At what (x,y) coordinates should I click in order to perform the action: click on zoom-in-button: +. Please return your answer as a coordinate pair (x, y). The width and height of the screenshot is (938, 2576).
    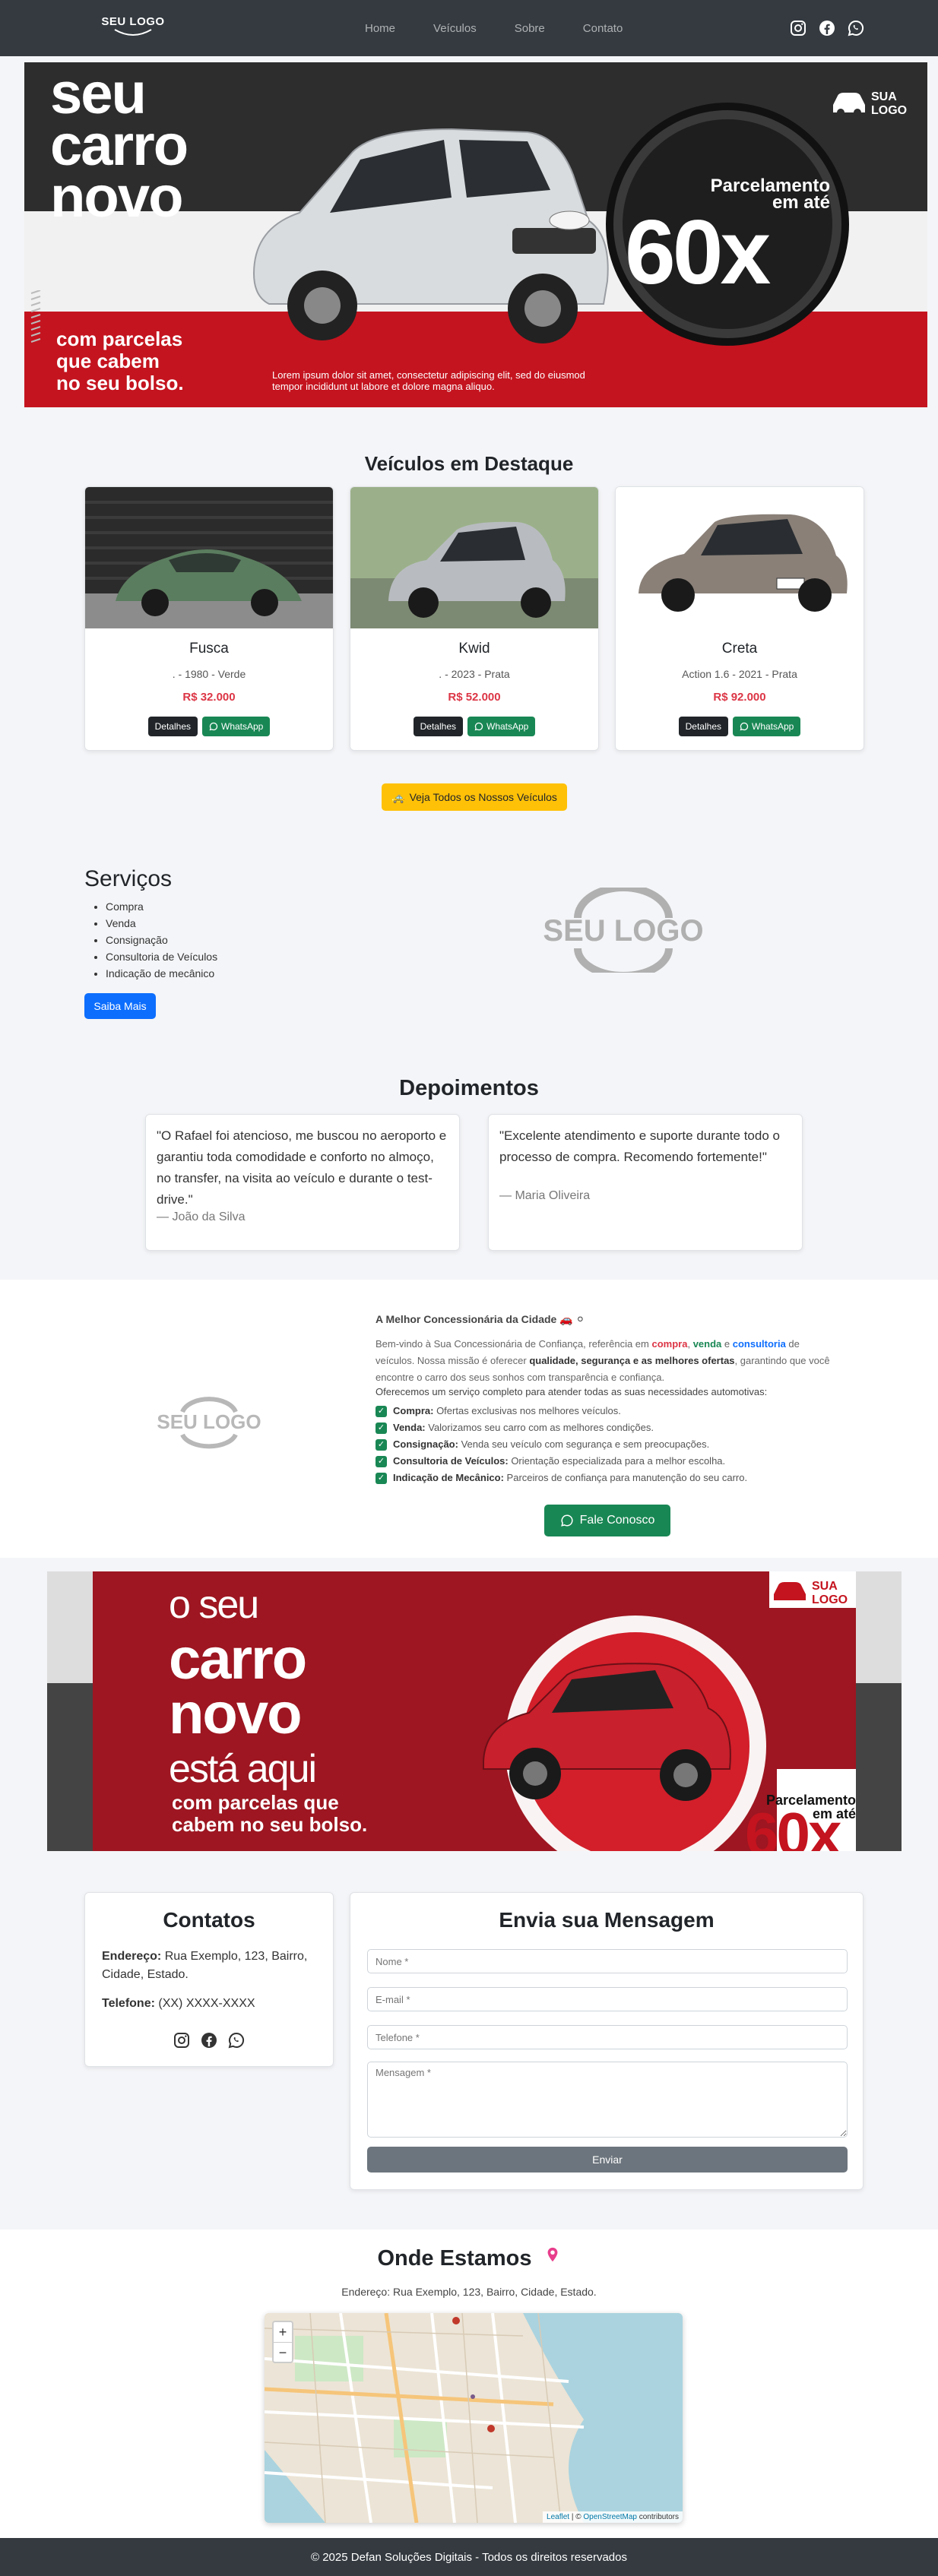
    Looking at the image, I should click on (283, 2332).